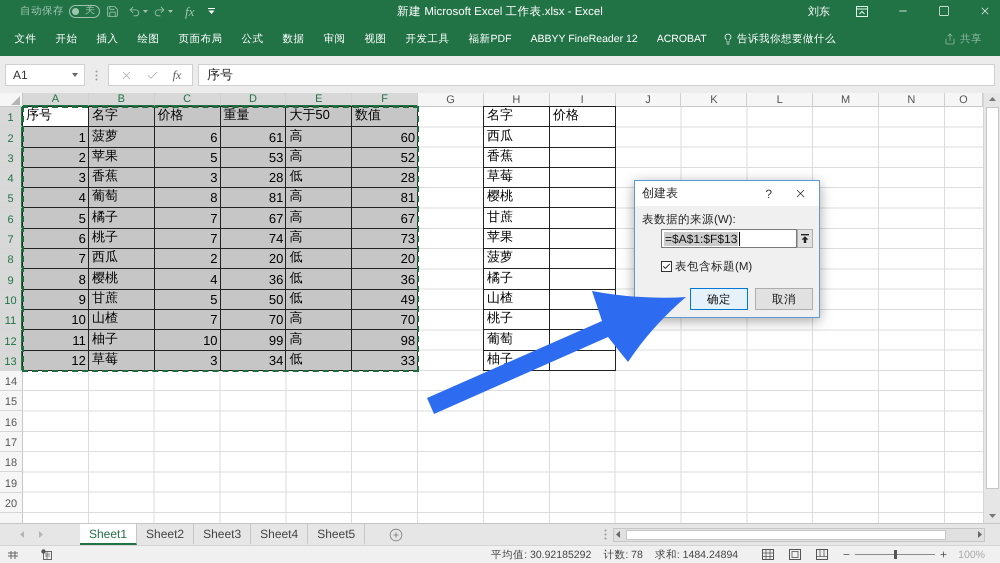 The height and width of the screenshot is (563, 1000). Describe the element at coordinates (319, 259) in the screenshot. I see `table-cell: 低` at that location.